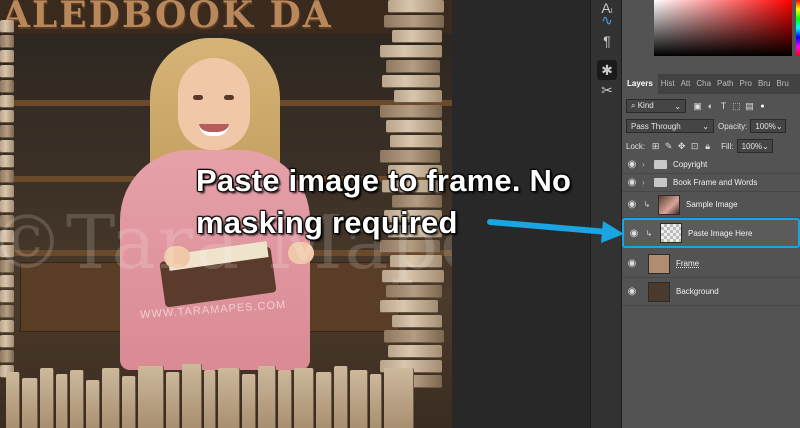 The image size is (800, 428). I want to click on tab-properties: Pro, so click(746, 84).